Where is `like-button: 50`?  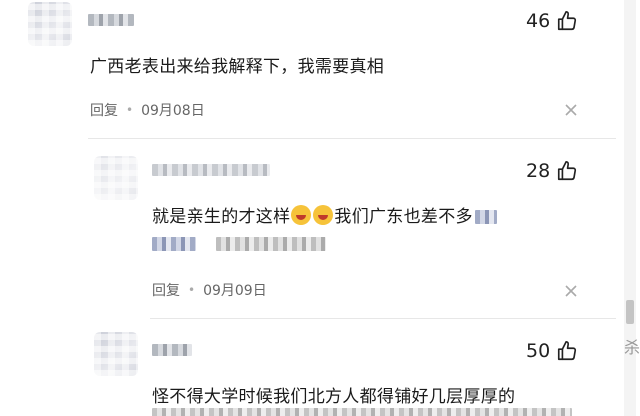
like-button: 50 is located at coordinates (552, 351).